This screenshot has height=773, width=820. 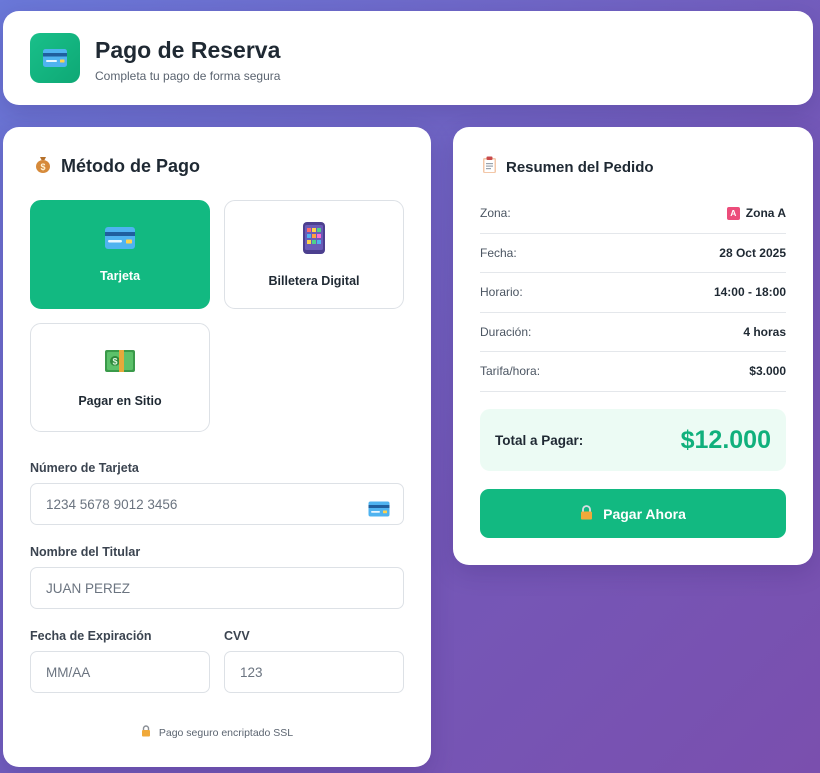 I want to click on summary-row-value: 28 Oct 2025, so click(x=752, y=252).